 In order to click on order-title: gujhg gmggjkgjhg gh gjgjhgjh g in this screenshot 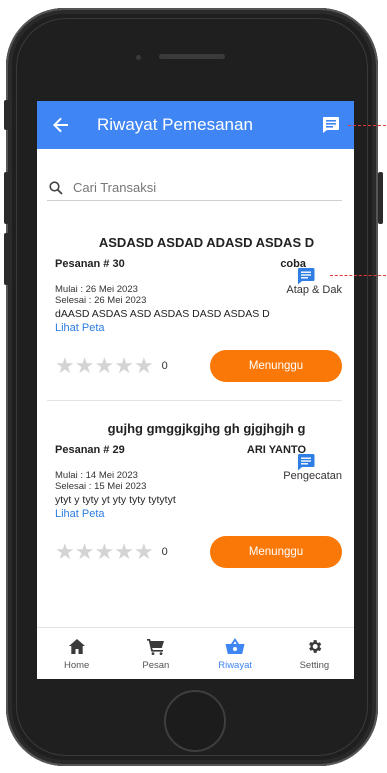, I will do `click(206, 428)`.